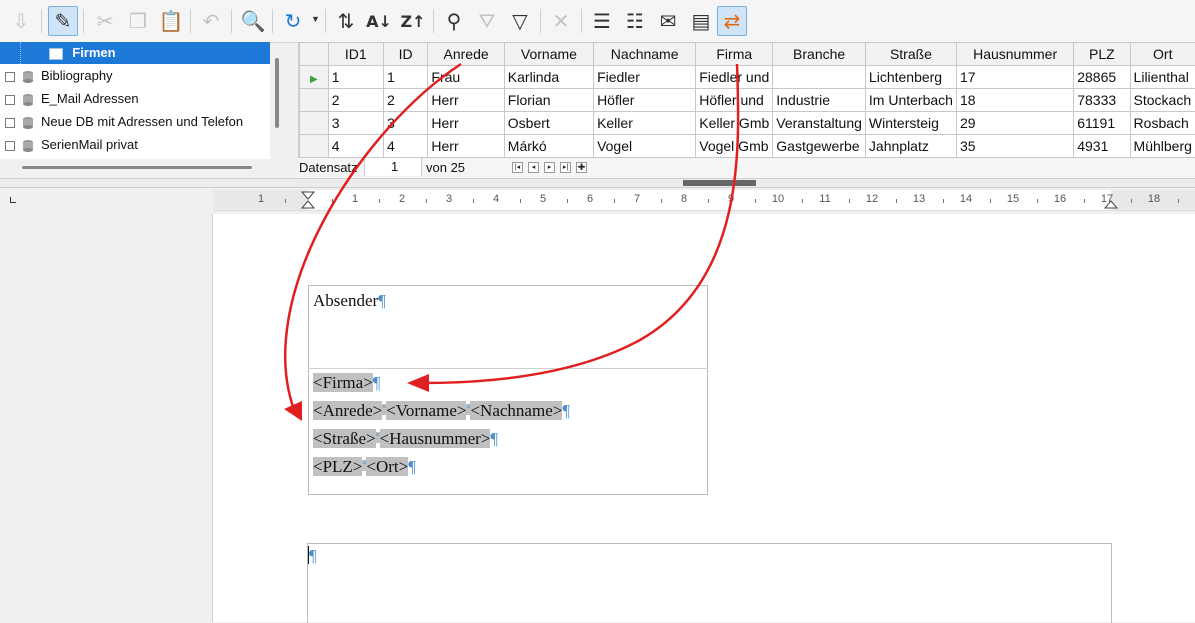 The height and width of the screenshot is (623, 1195). What do you see at coordinates (364, 467) in the screenshot?
I see `address-line-4: <PLZ>°<Ort>¶` at bounding box center [364, 467].